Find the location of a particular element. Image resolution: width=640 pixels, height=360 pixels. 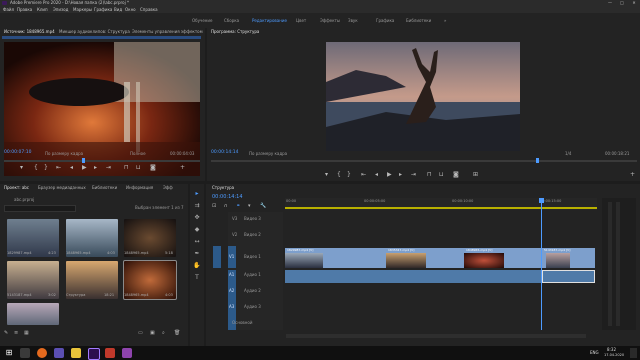

track-label-v2: V2 is located at coordinates (234, 234).